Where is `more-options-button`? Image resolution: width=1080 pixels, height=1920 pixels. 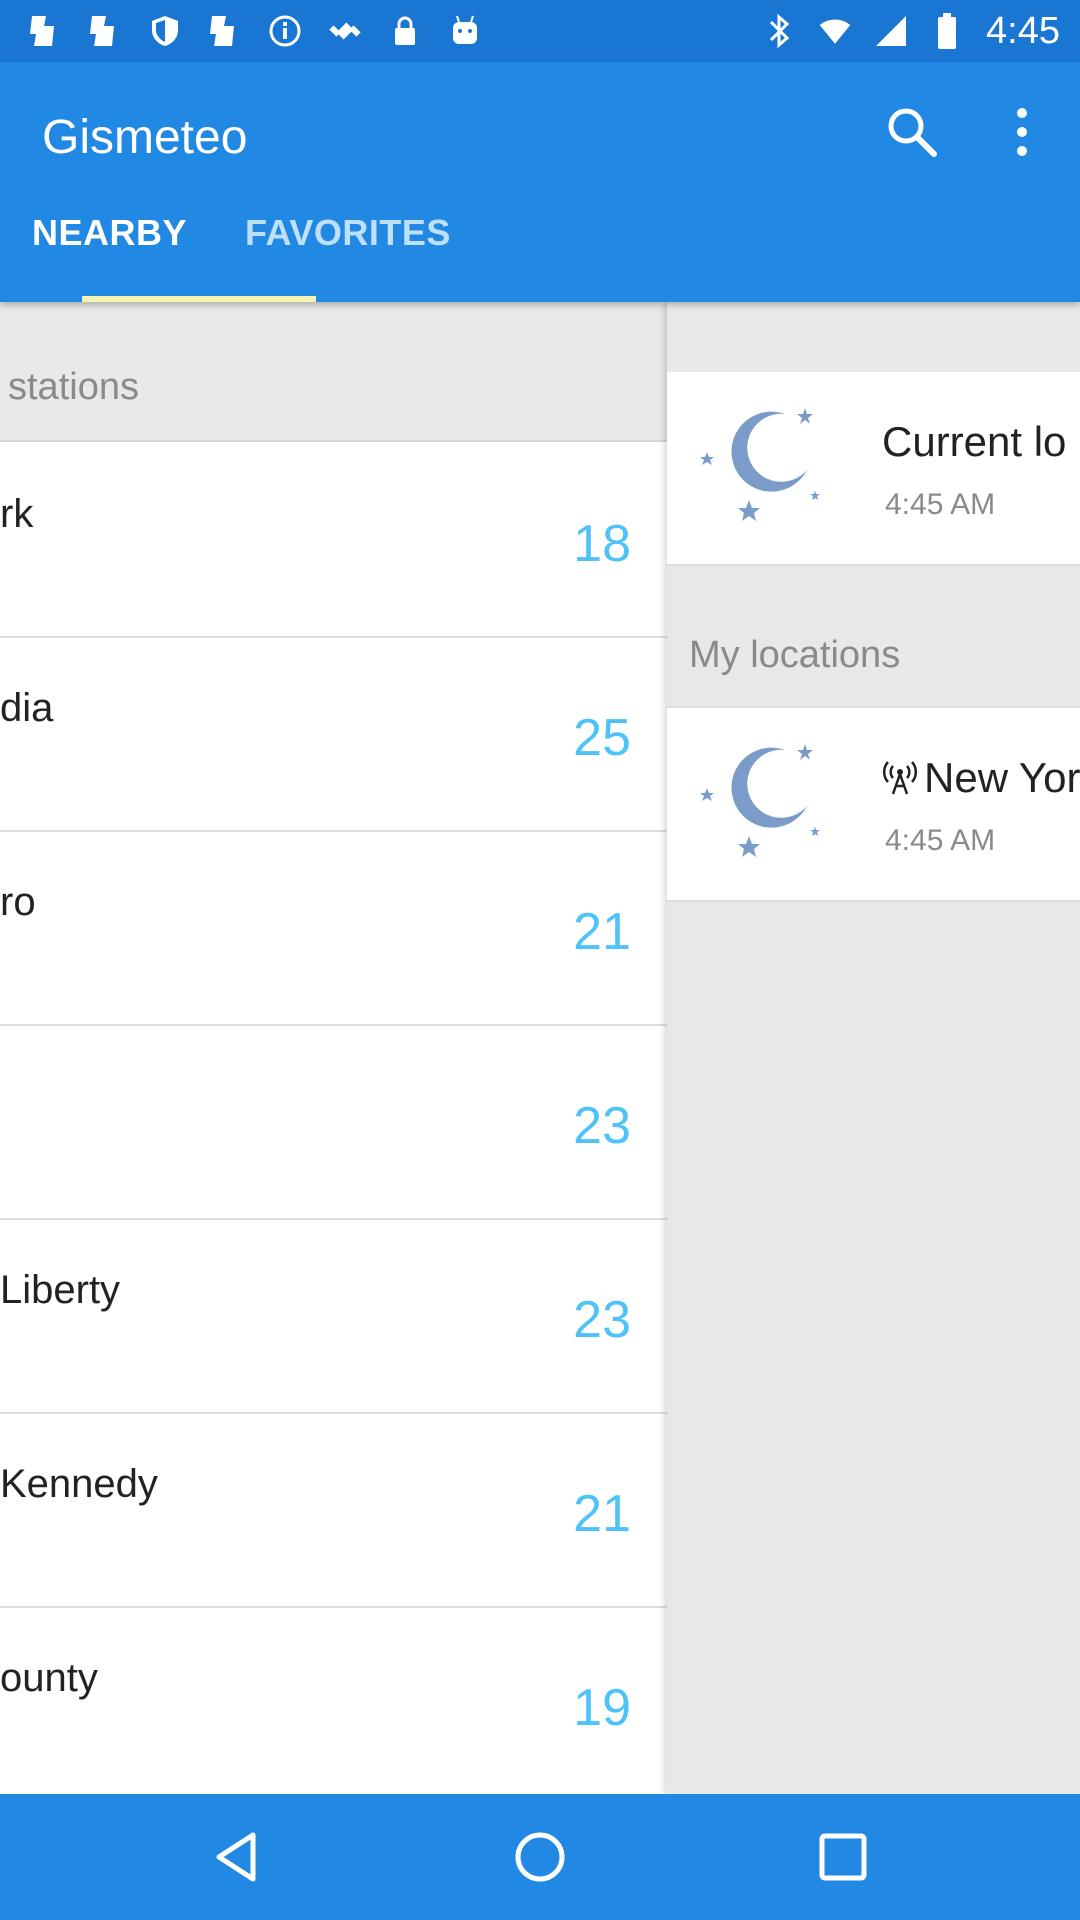
more-options-button is located at coordinates (1022, 132).